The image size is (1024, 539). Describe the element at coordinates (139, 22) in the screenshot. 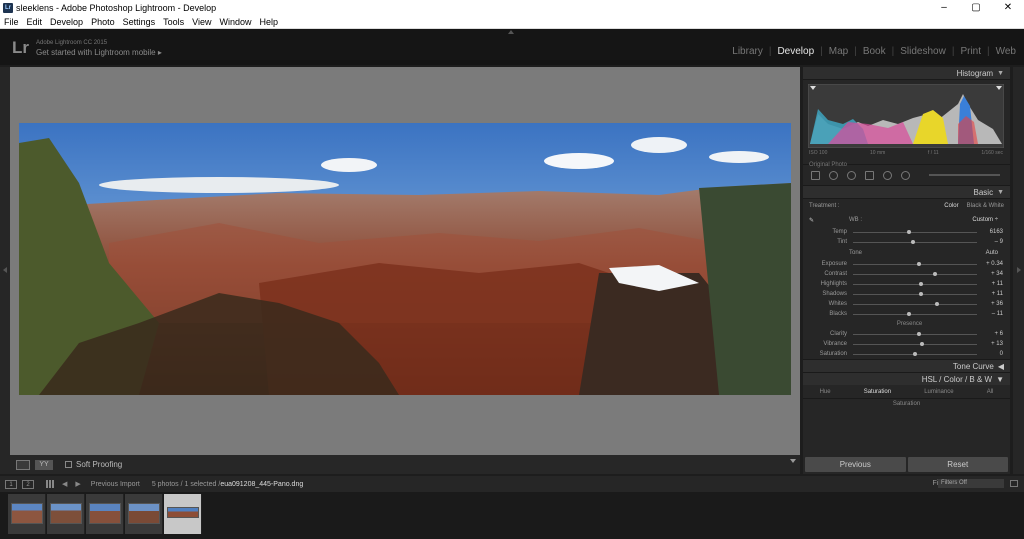

I see `menu-settings: Settings` at that location.